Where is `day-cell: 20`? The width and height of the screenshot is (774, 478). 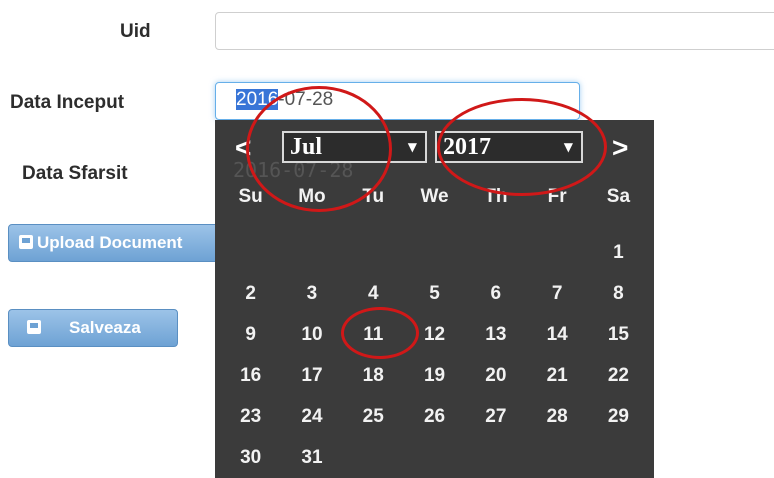
day-cell: 20 is located at coordinates (495, 375).